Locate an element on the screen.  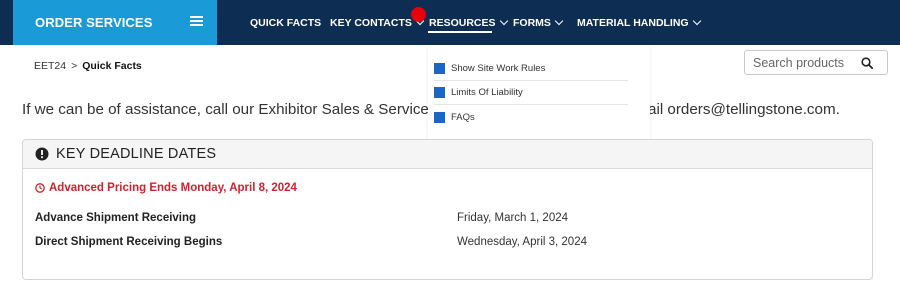
breadcrumb: EET24 > Quick Facts is located at coordinates (88, 66).